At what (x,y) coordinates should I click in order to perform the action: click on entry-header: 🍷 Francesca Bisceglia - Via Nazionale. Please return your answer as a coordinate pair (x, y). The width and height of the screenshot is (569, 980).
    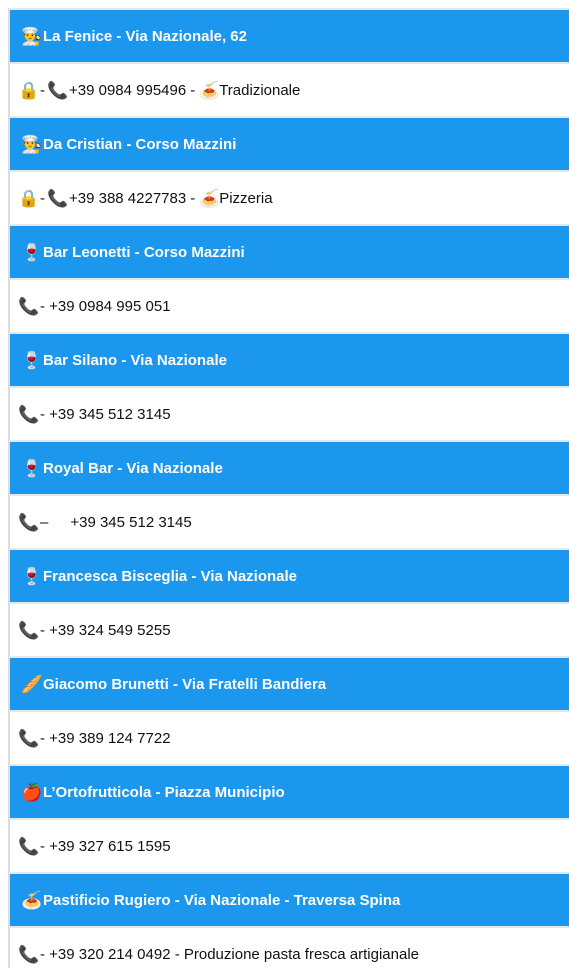
    Looking at the image, I should click on (289, 575).